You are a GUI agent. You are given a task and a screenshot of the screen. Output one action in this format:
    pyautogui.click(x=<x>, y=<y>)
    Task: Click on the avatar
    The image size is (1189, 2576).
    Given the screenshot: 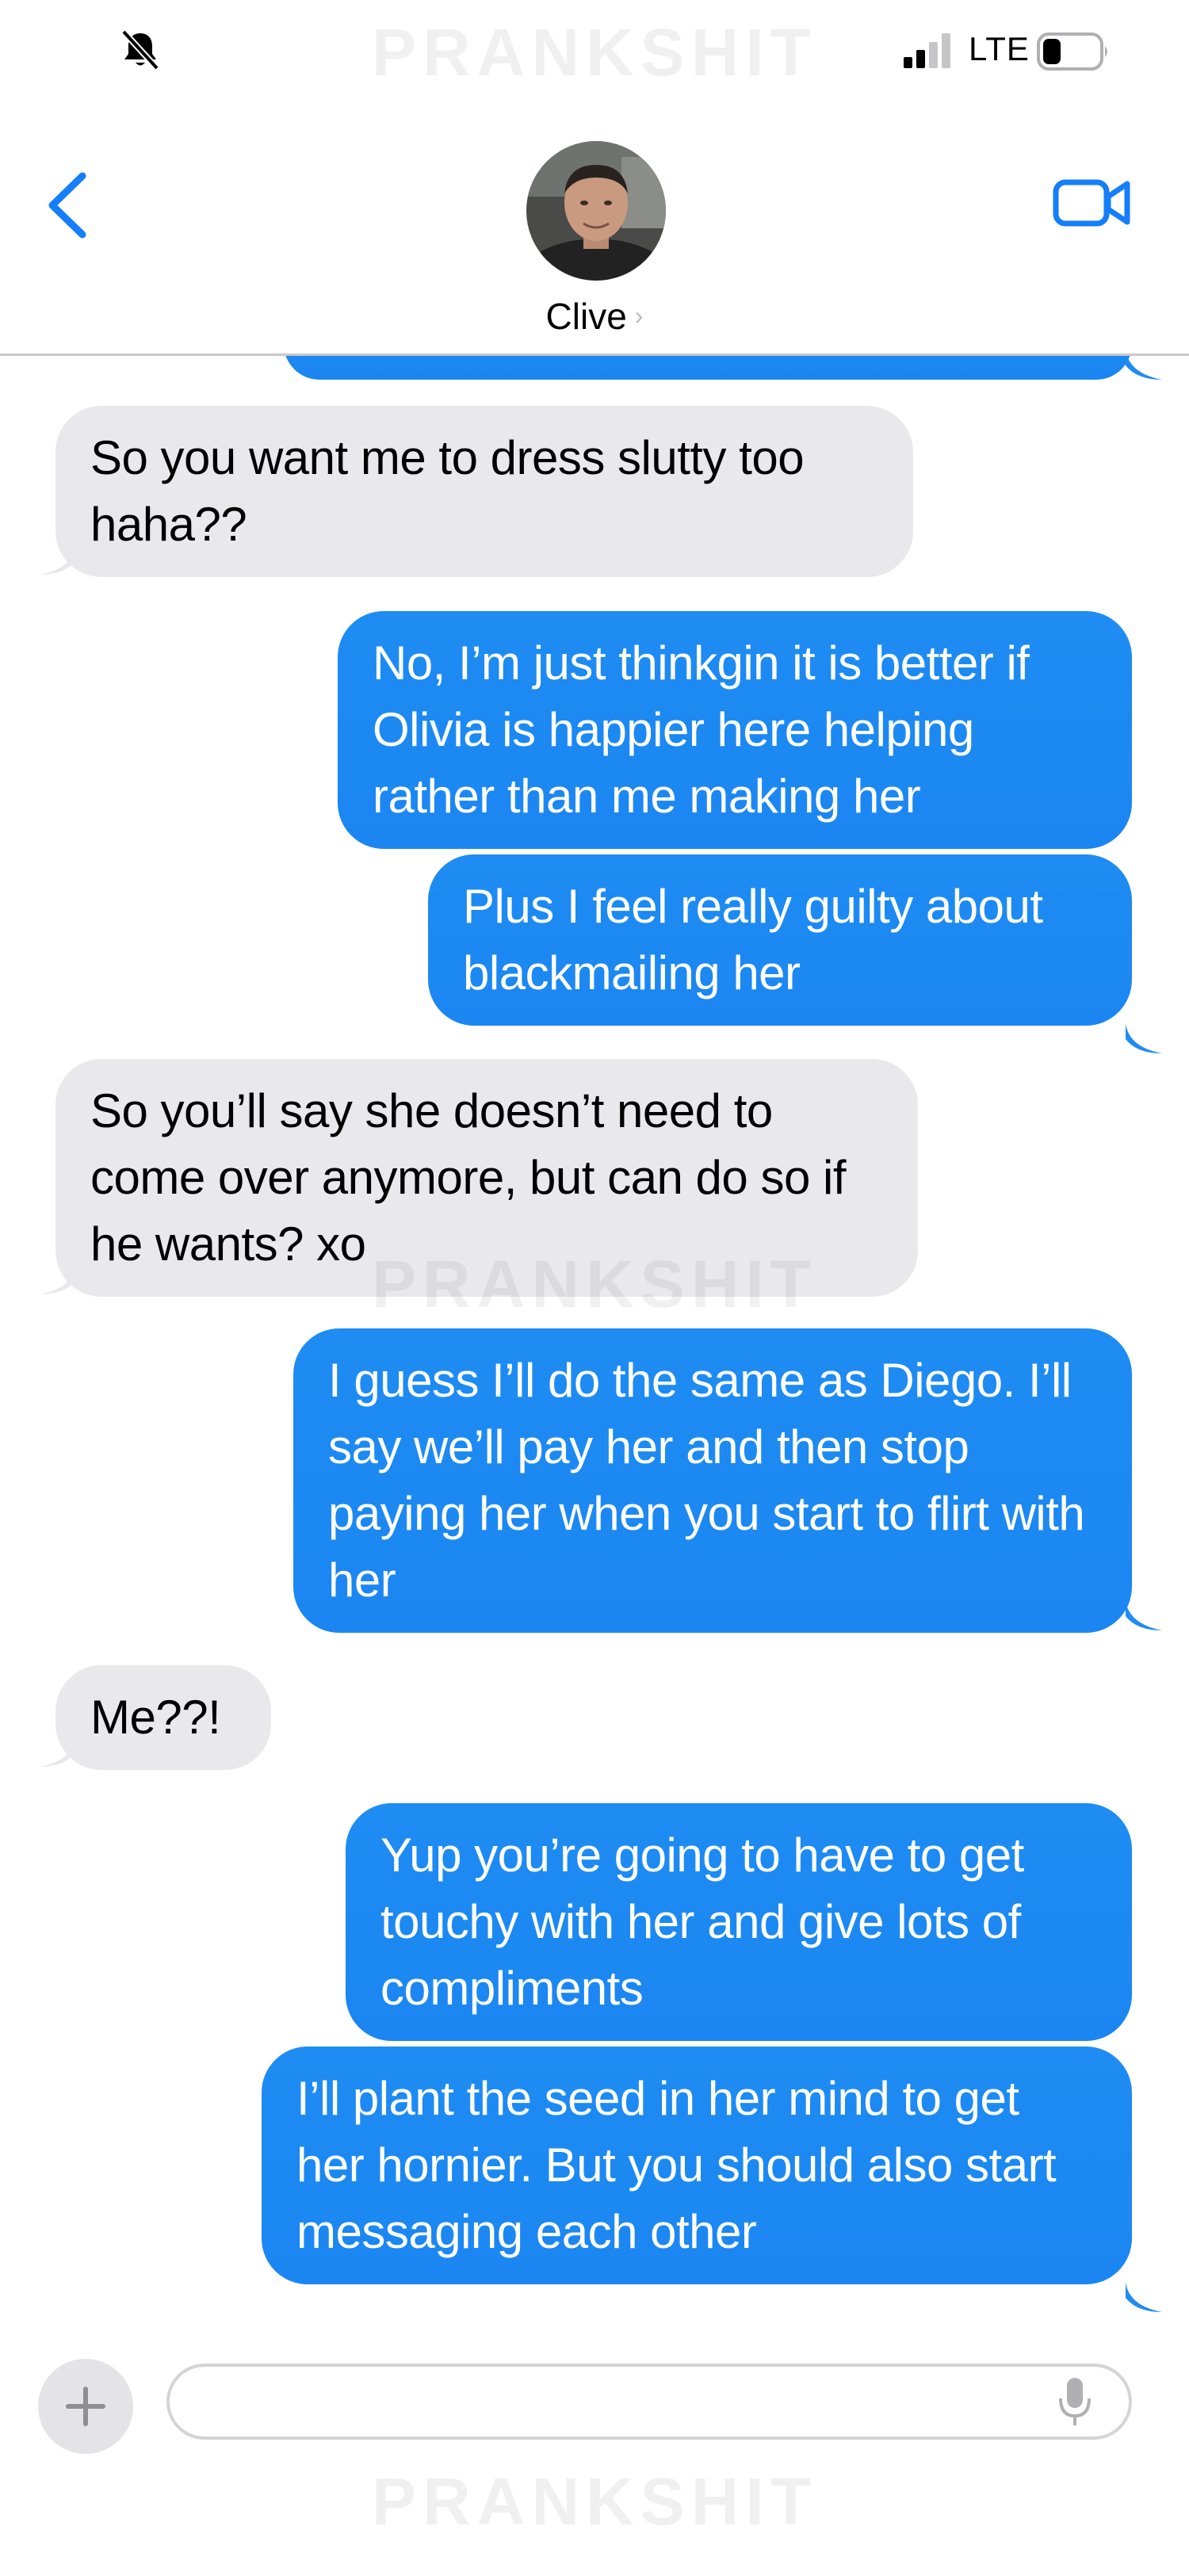 What is the action you would take?
    pyautogui.click(x=596, y=211)
    